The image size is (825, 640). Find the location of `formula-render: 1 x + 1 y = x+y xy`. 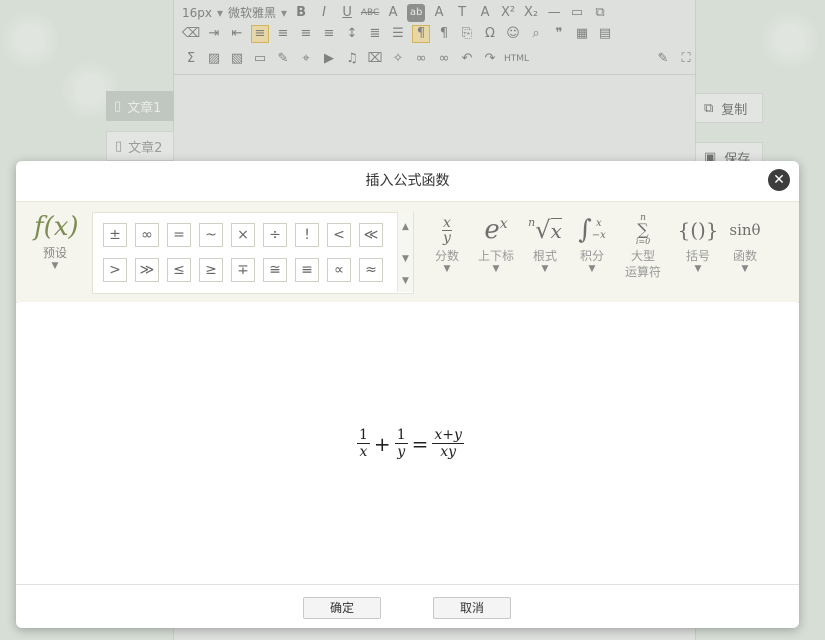

formula-render: 1 x + 1 y = x+y xy is located at coordinates (410, 443).